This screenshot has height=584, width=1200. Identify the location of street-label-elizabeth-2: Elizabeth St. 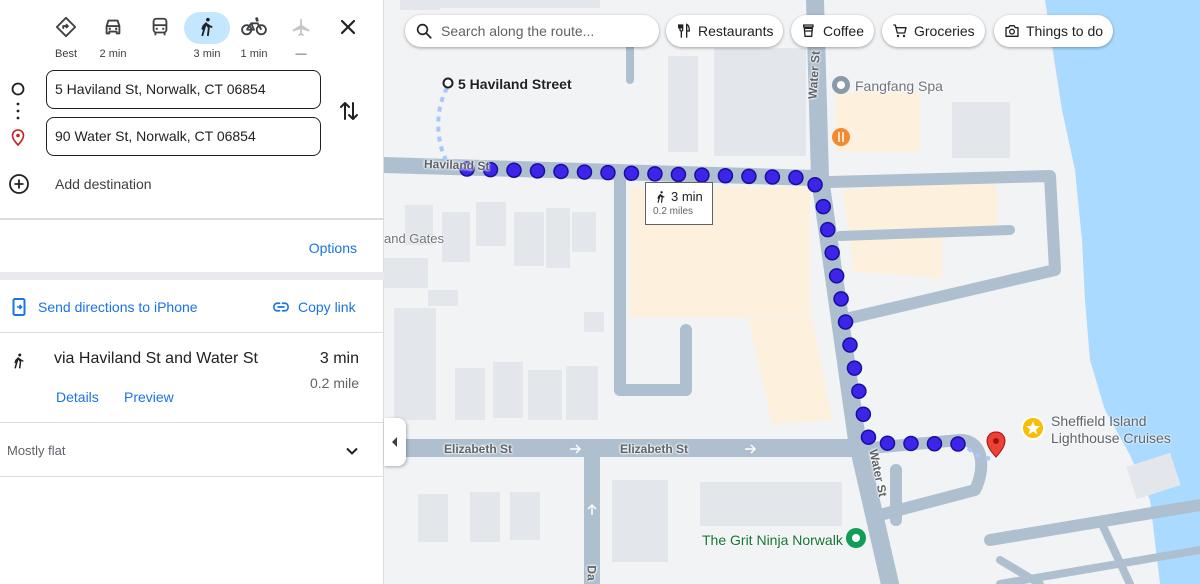
(654, 449).